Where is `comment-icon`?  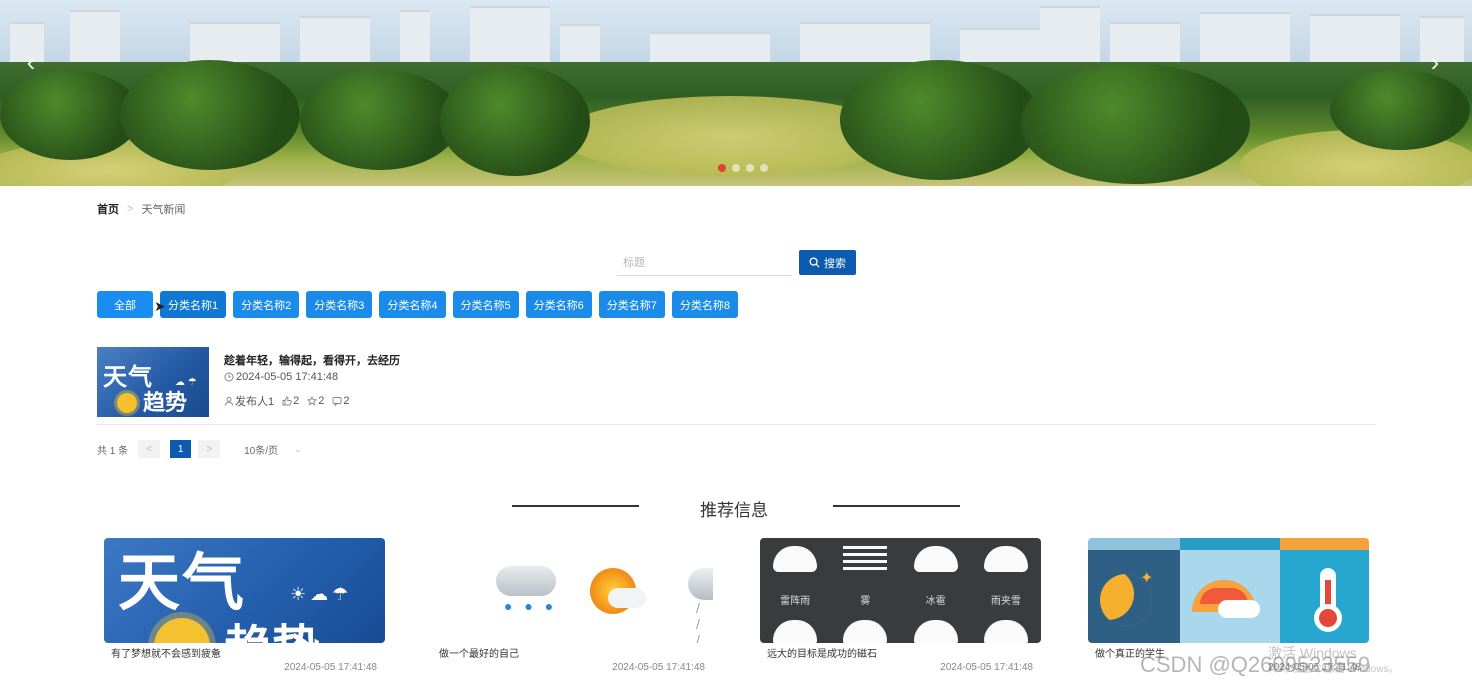 comment-icon is located at coordinates (337, 401).